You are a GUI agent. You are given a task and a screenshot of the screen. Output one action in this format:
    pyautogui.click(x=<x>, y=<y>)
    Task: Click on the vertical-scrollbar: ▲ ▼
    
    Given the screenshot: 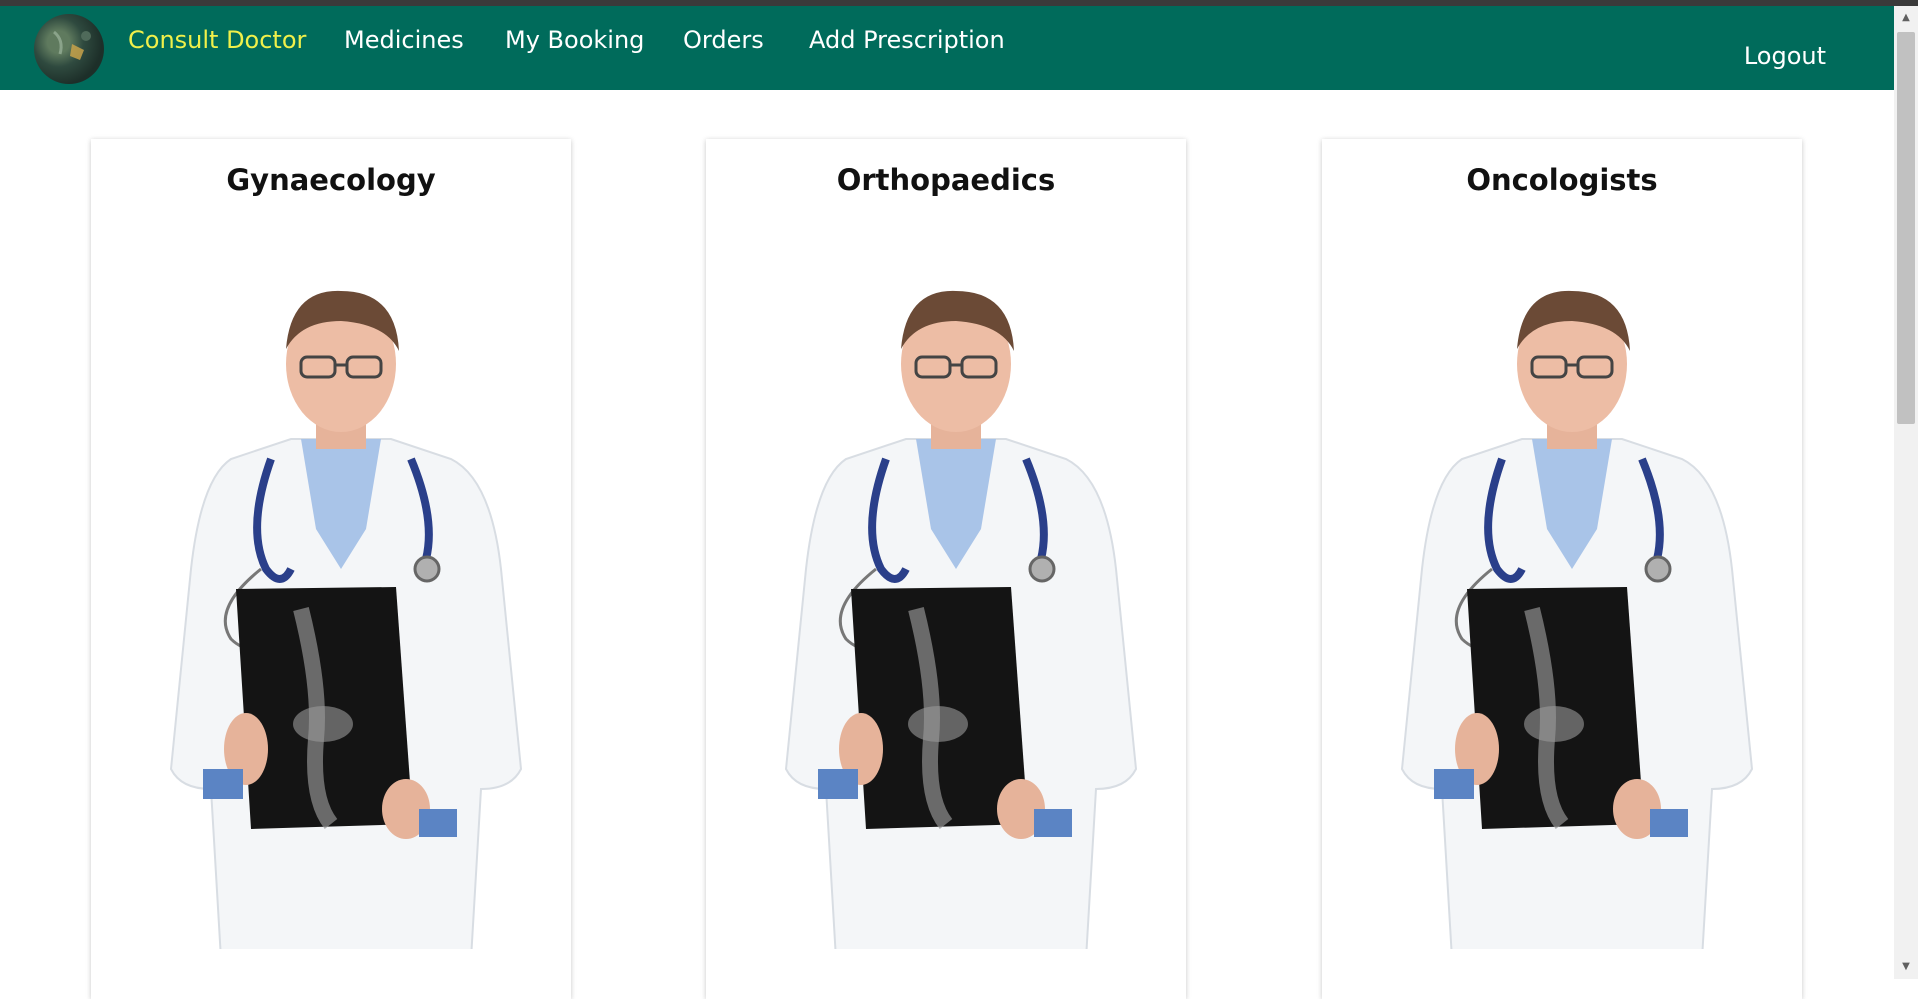 What is the action you would take?
    pyautogui.click(x=1906, y=492)
    